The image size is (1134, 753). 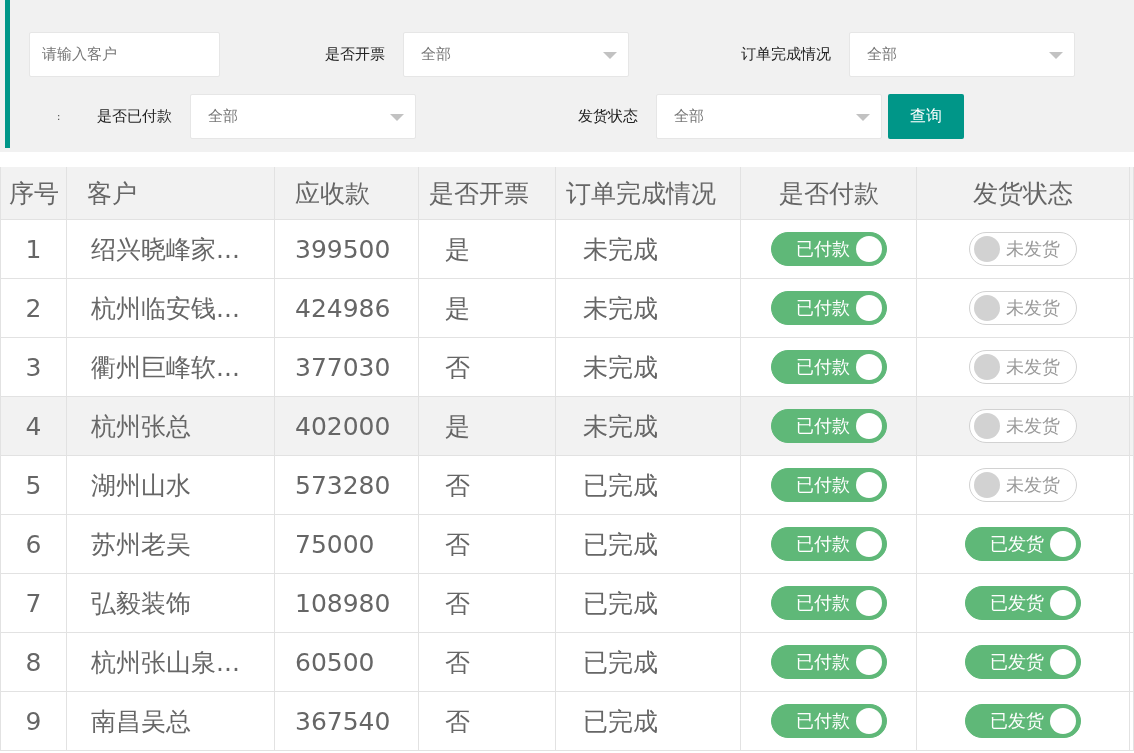 What do you see at coordinates (347, 544) in the screenshot?
I see `table-cell: 75000` at bounding box center [347, 544].